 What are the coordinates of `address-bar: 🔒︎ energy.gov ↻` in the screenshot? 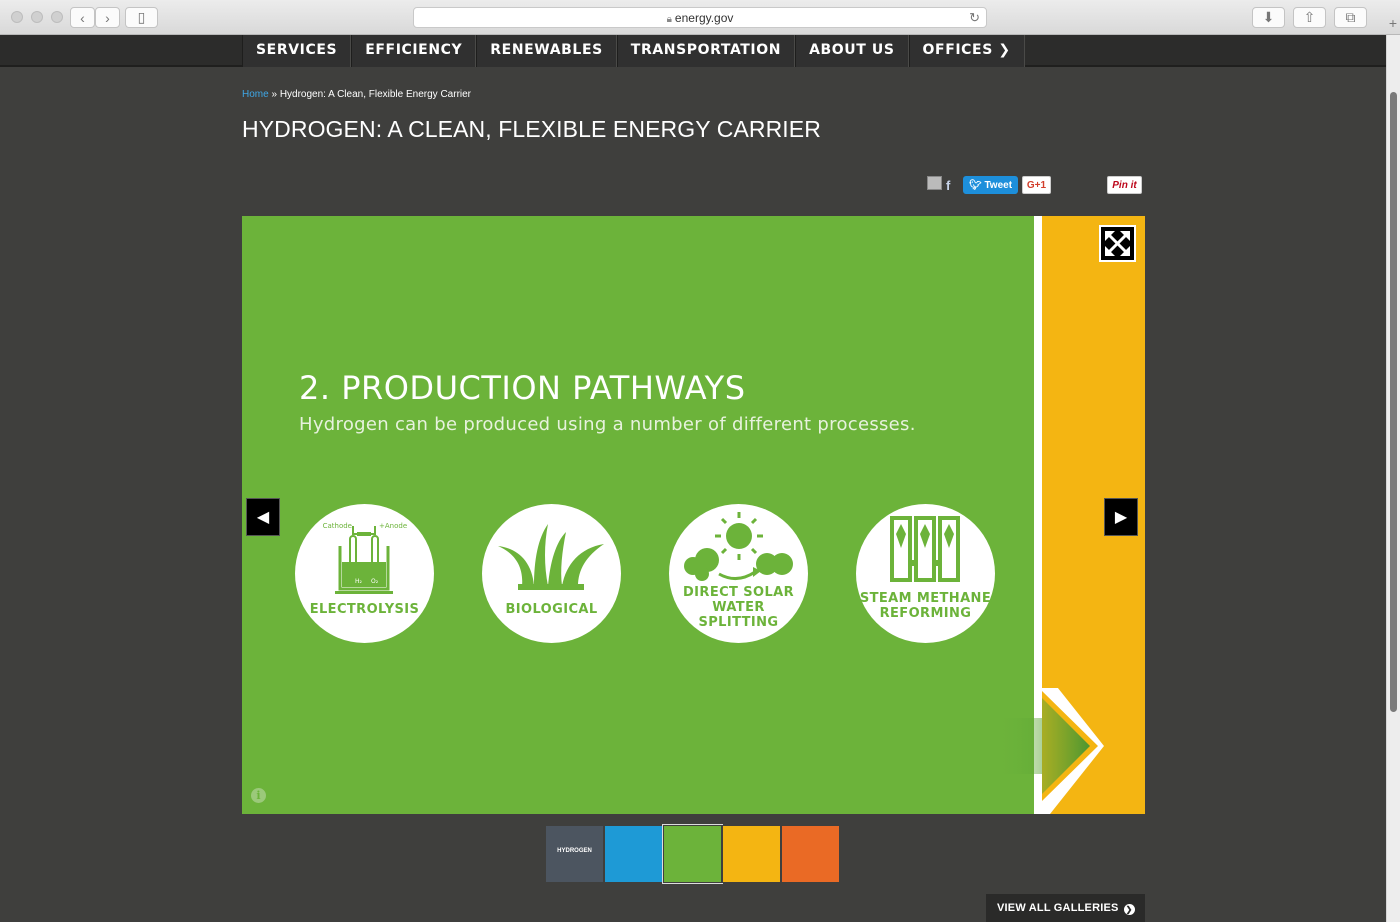 It's located at (700, 17).